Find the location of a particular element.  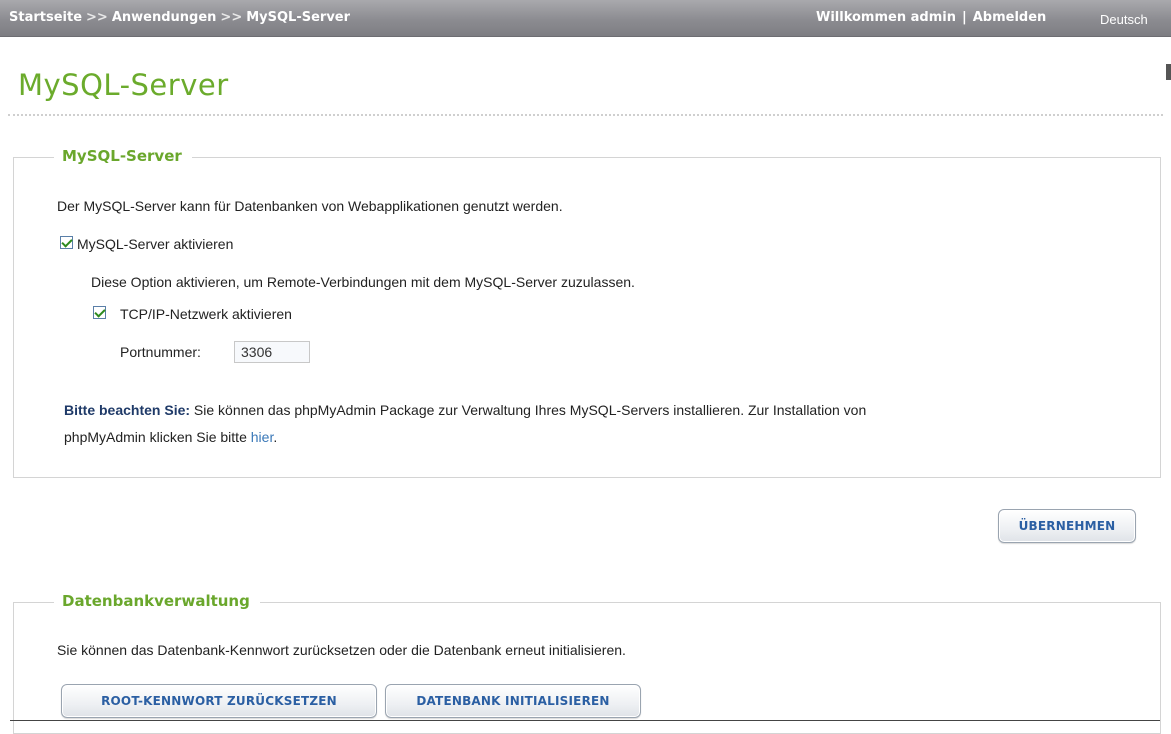

note-heading: Bitte beachten Sie: is located at coordinates (127, 410).